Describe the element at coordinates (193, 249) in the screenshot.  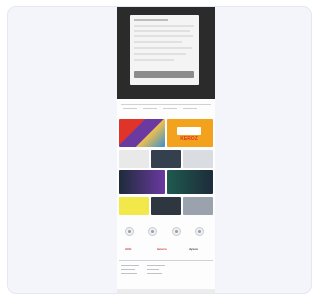
I see `brand-logo: dyson` at that location.